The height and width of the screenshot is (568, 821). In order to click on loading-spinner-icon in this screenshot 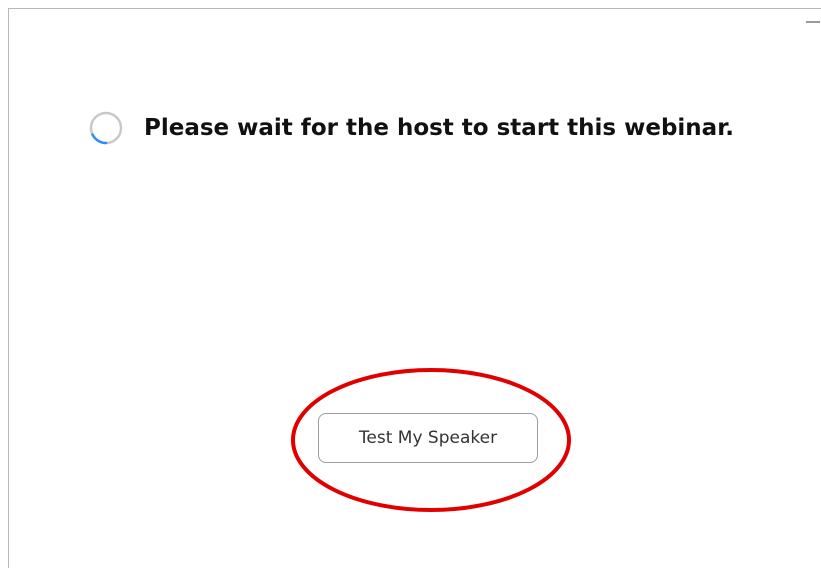, I will do `click(106, 128)`.